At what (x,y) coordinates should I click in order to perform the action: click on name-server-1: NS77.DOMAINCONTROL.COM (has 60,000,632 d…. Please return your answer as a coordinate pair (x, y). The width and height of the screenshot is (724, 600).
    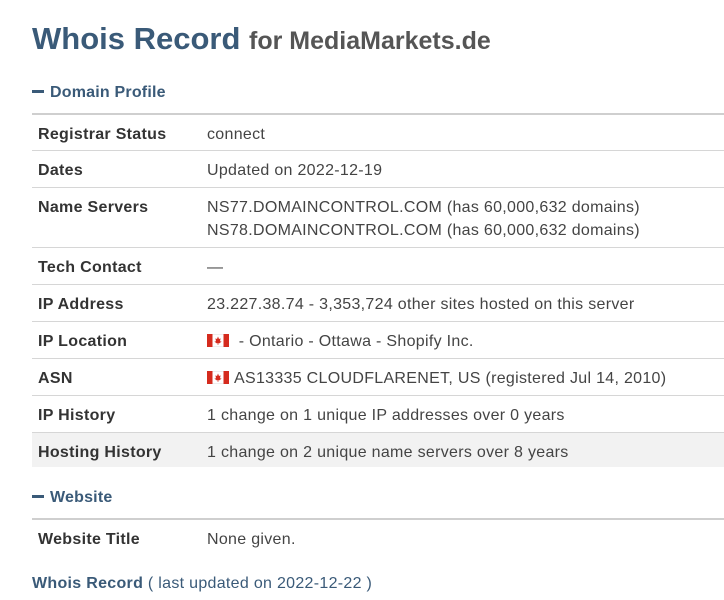
    Looking at the image, I should click on (423, 207).